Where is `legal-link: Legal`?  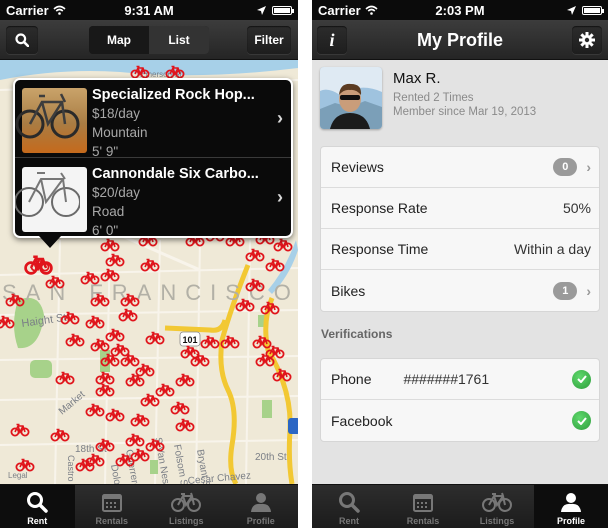
legal-link: Legal is located at coordinates (18, 475).